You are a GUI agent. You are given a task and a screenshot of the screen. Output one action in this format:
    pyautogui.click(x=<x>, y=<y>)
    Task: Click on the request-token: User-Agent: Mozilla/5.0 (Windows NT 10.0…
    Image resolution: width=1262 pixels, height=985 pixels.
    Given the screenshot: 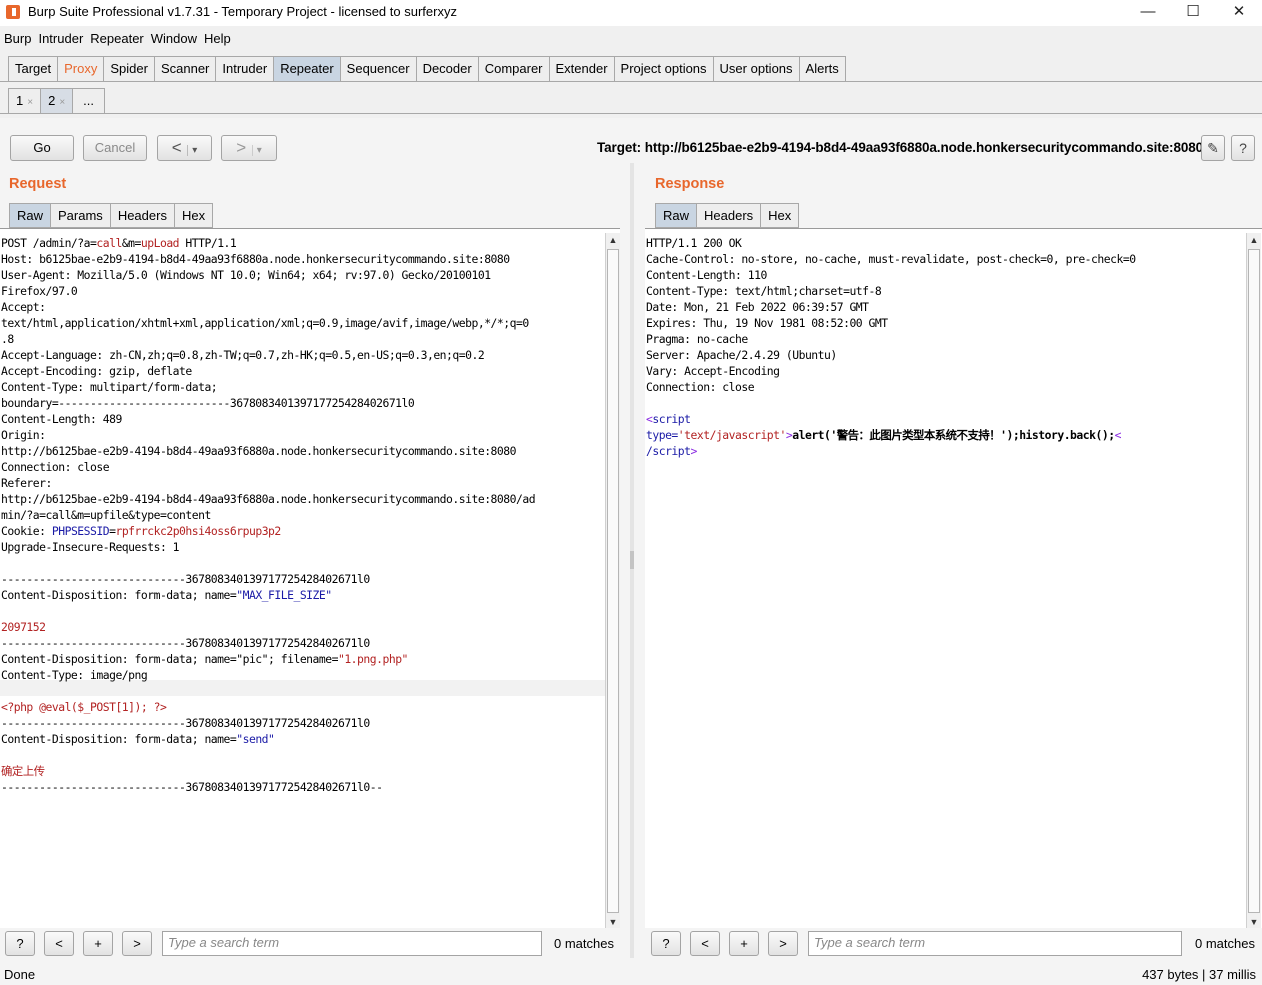 What is the action you would take?
    pyautogui.click(x=246, y=275)
    